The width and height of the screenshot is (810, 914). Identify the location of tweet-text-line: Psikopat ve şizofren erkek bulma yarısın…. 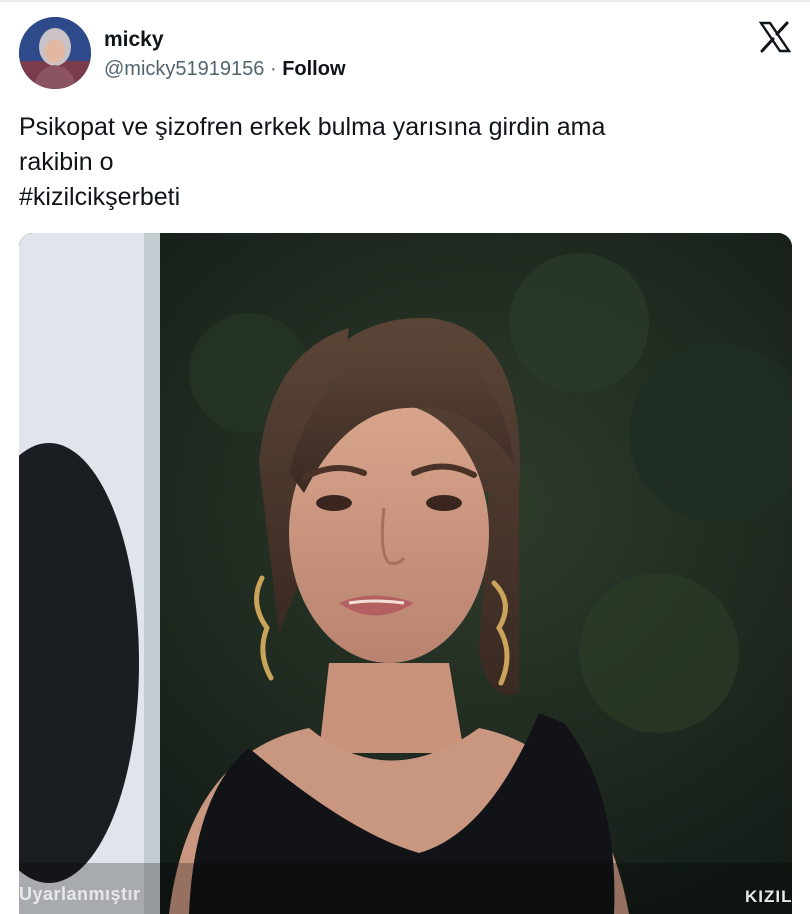
(312, 127).